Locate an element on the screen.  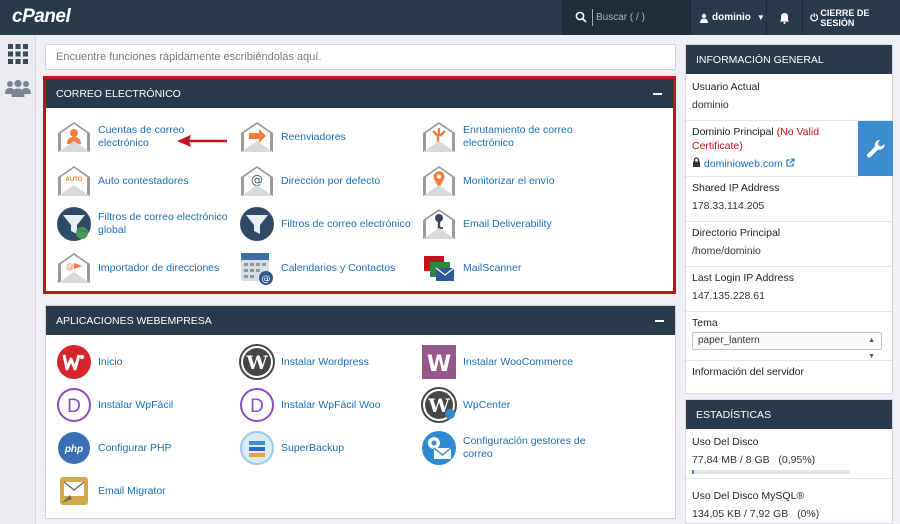
install-wpfacil-woo-item: D Instalar WpFácil Woo is located at coordinates (310, 405).